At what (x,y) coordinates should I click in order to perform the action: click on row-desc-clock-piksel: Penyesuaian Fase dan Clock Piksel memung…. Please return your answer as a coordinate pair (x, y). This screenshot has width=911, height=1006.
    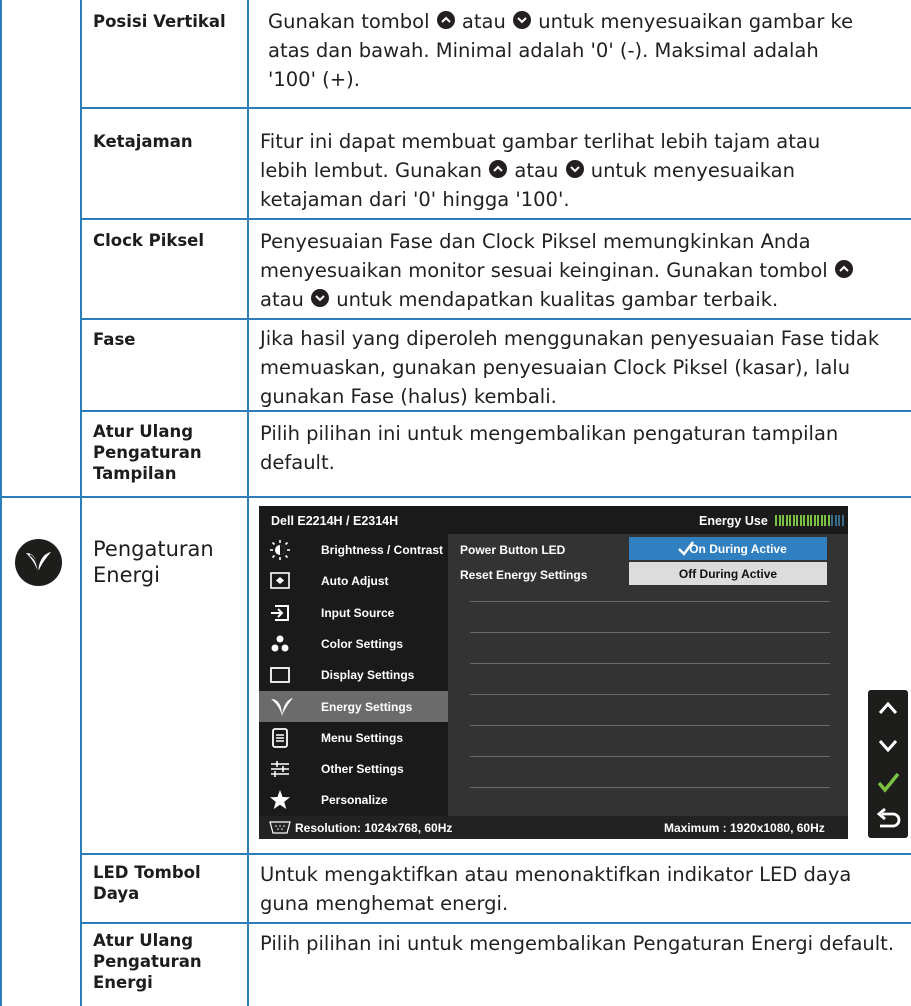
    Looking at the image, I should click on (580, 270).